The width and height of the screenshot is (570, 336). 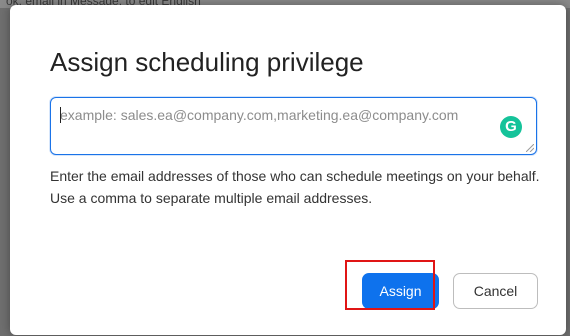 I want to click on assign-highlight-box, so click(x=390, y=285).